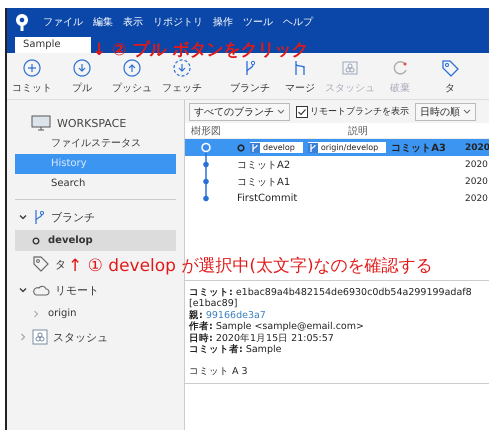  Describe the element at coordinates (41, 123) in the screenshot. I see `monitor-icon` at that location.